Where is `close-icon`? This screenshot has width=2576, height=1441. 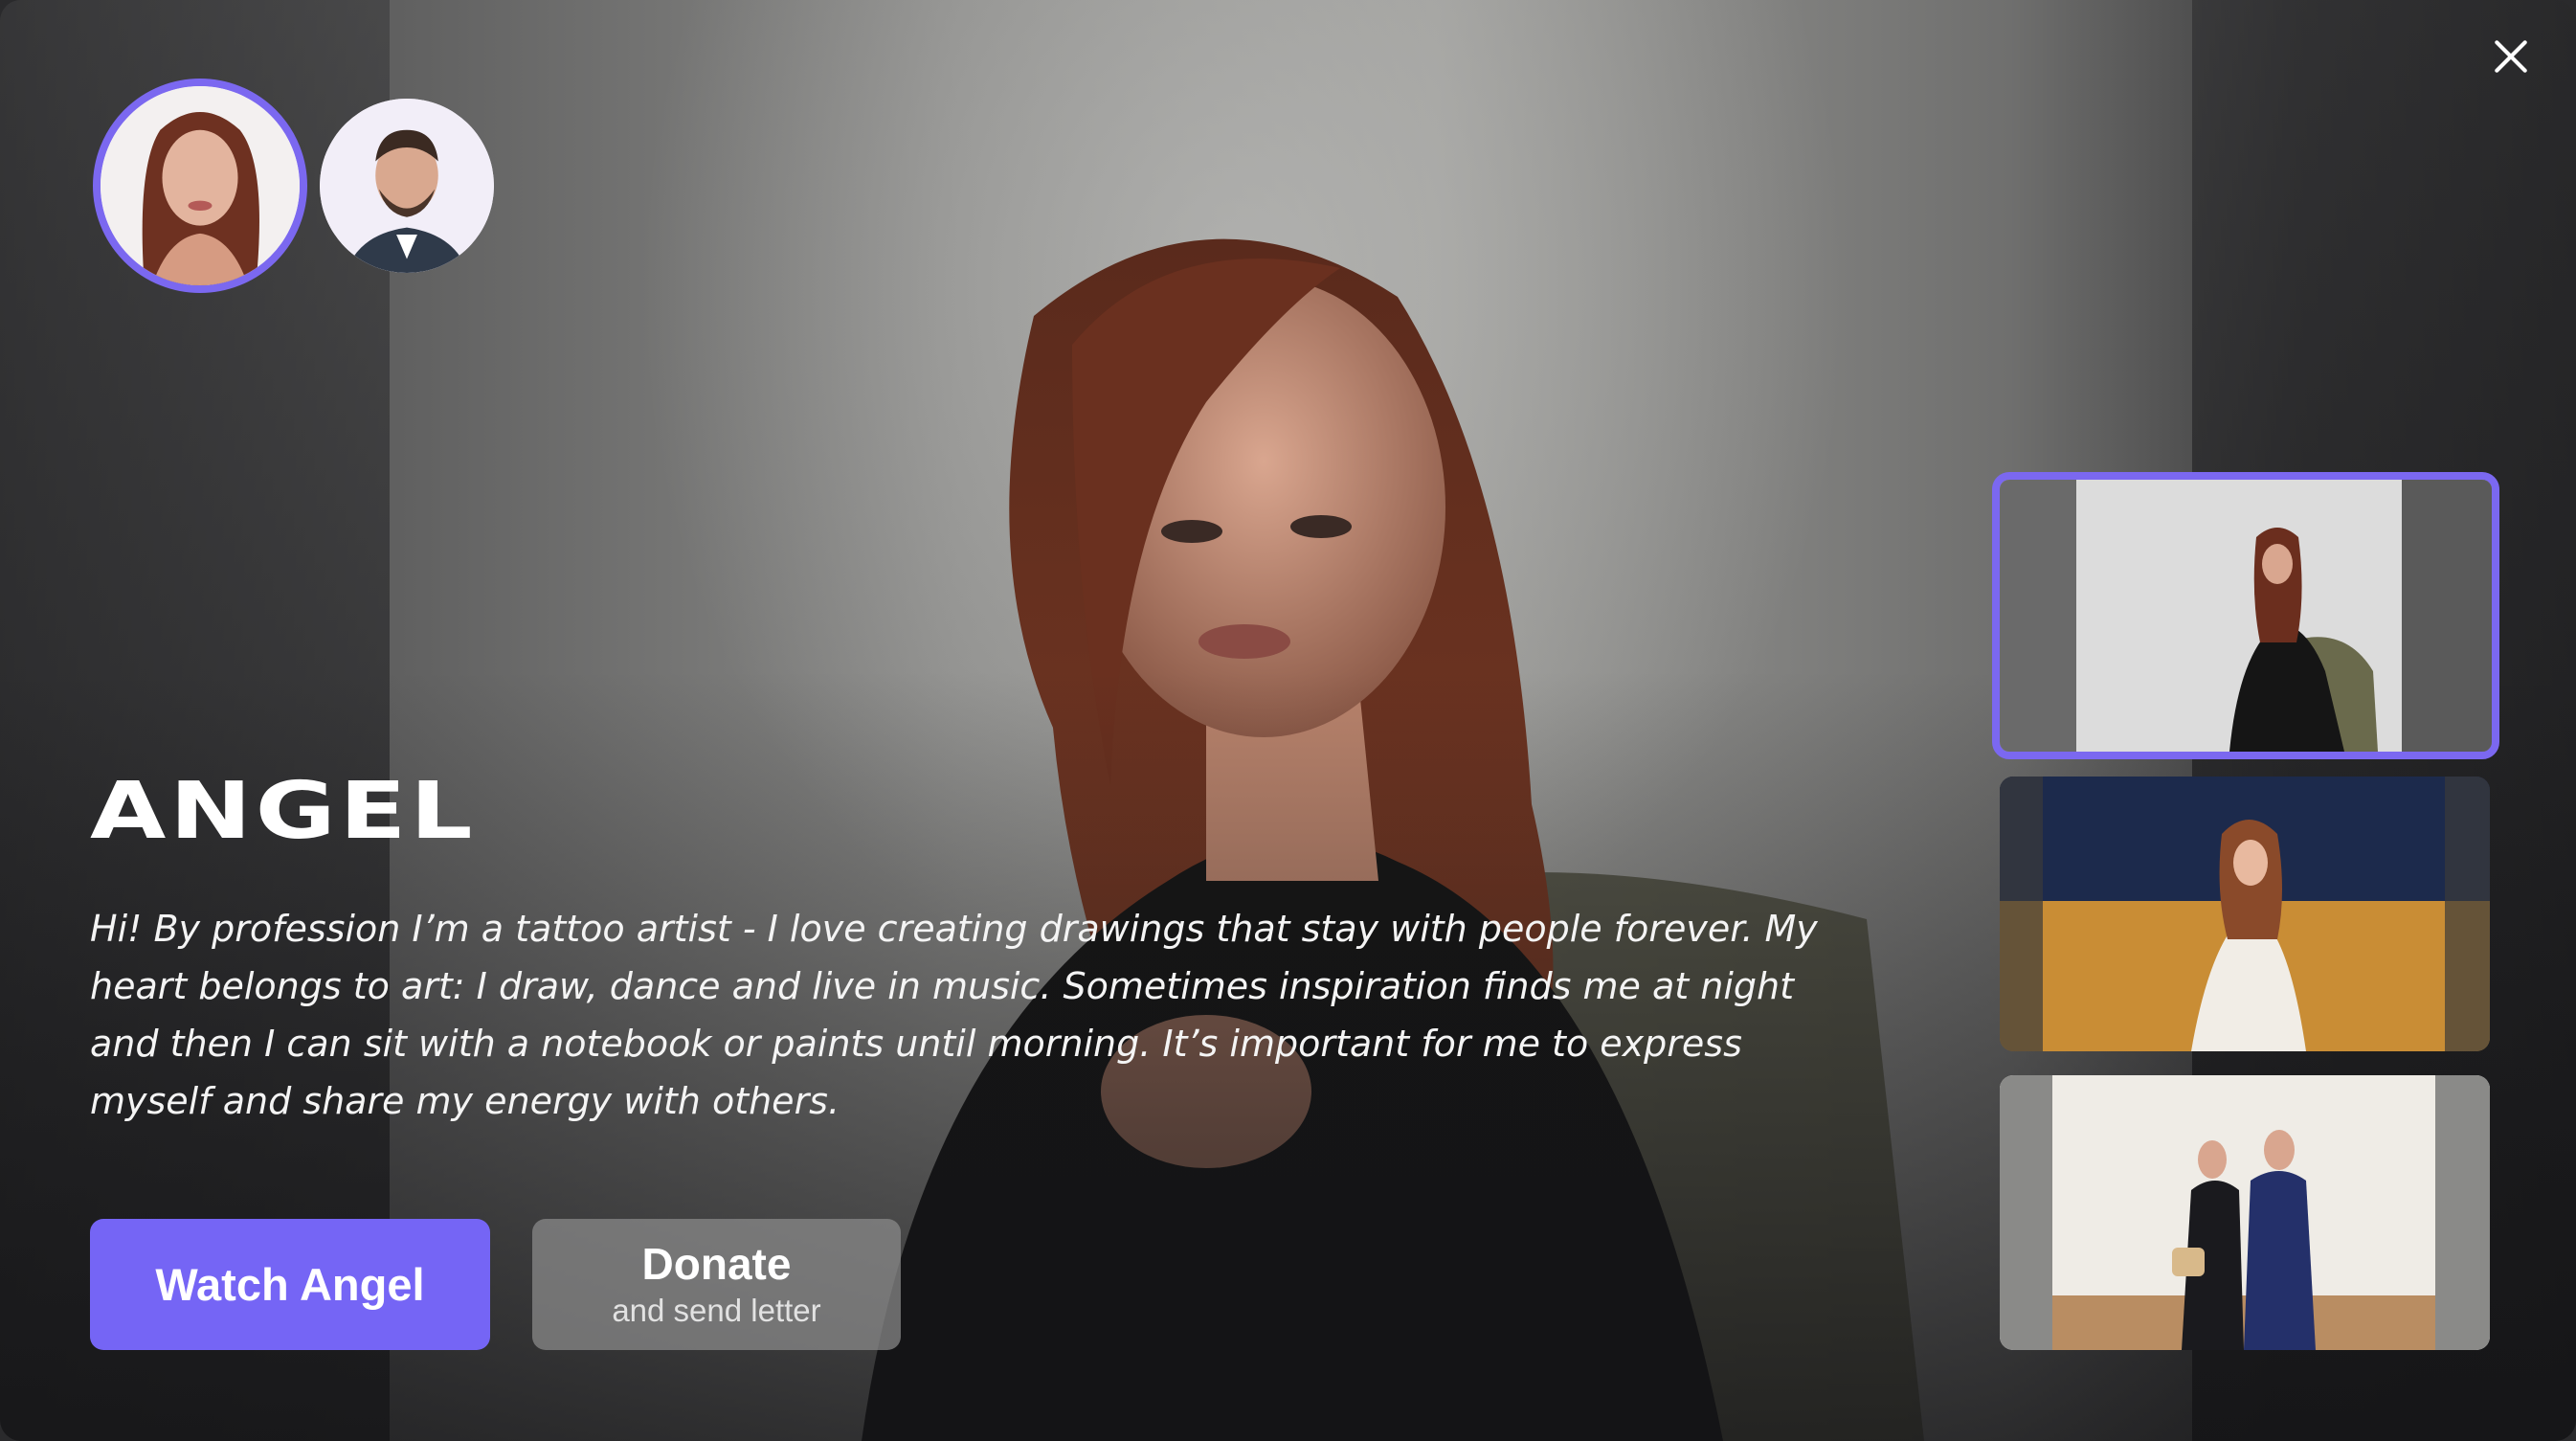
close-icon is located at coordinates (2511, 57).